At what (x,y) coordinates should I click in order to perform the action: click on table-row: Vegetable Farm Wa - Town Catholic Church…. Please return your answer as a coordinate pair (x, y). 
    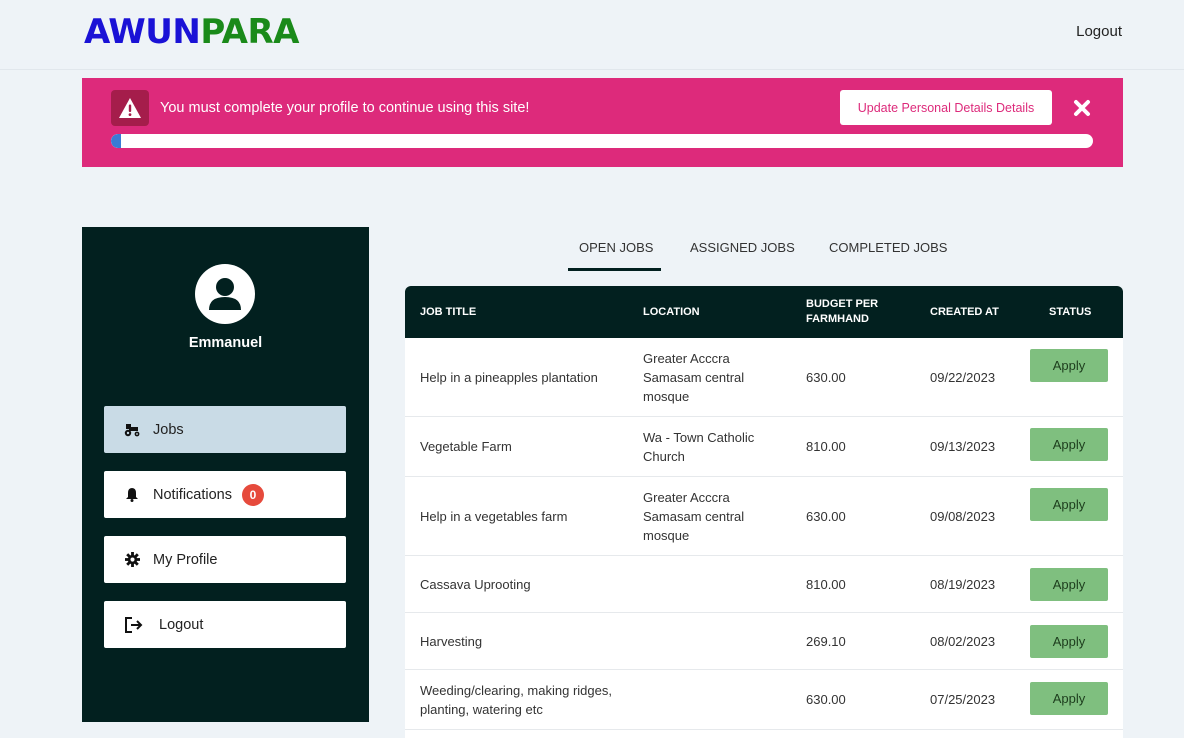
    Looking at the image, I should click on (764, 447).